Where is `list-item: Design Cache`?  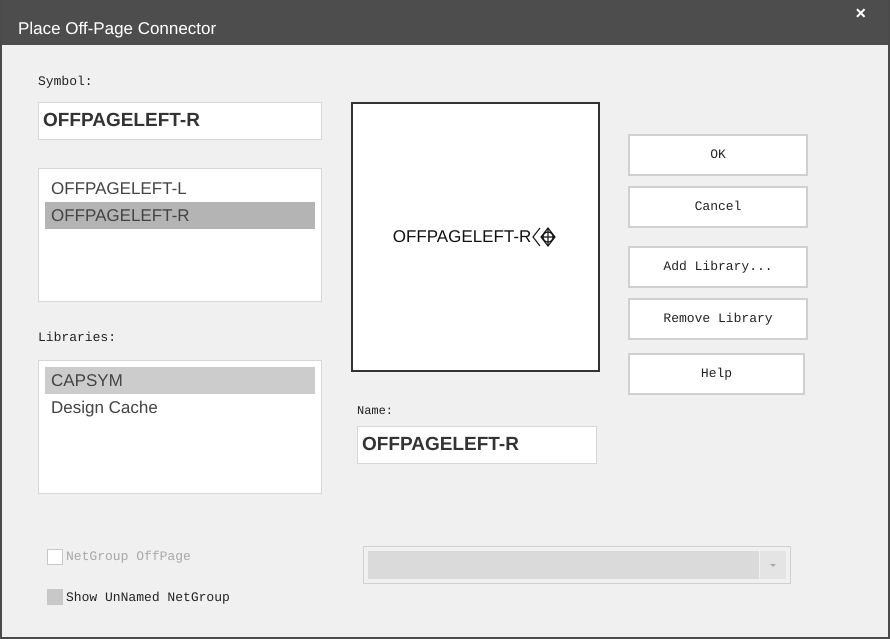
list-item: Design Cache is located at coordinates (180, 407).